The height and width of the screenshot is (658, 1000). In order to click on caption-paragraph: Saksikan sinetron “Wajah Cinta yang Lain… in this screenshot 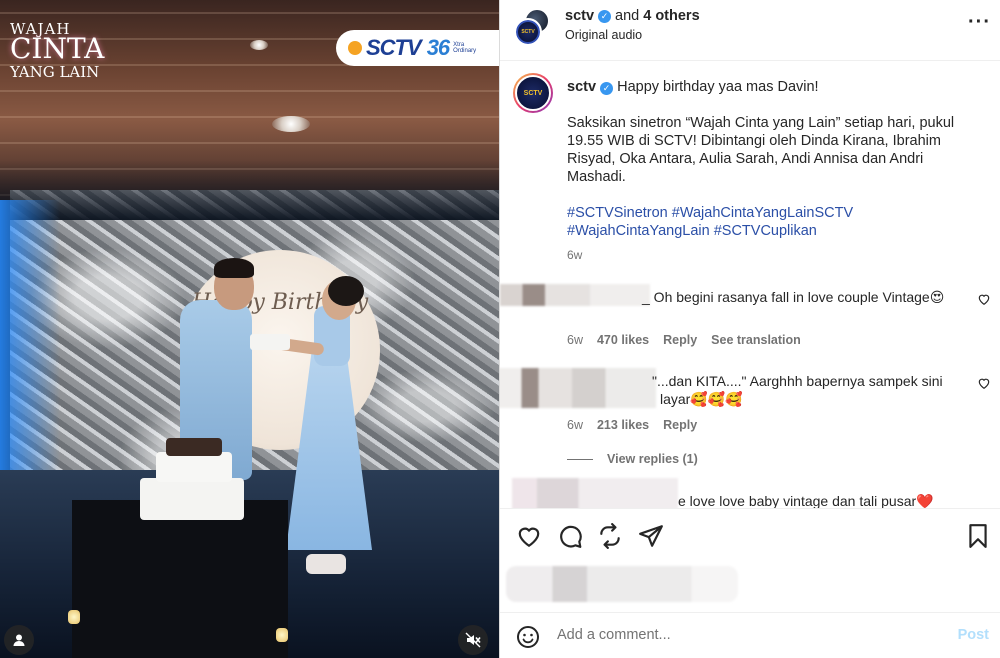, I will do `click(761, 150)`.